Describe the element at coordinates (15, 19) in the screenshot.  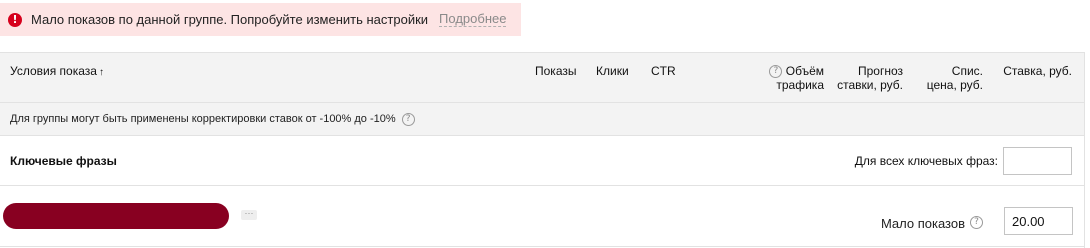
I see `exclamation-icon: !` at that location.